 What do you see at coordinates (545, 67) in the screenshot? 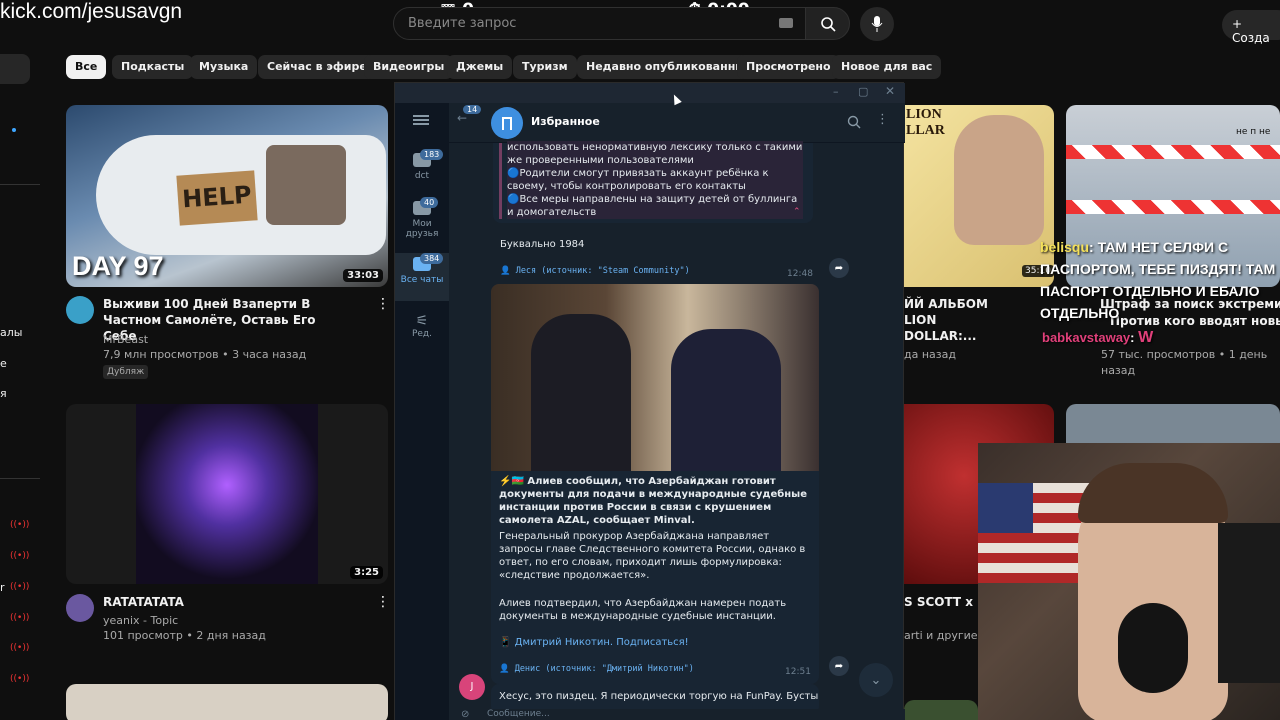
I see `chip-tourism: Туризм` at bounding box center [545, 67].